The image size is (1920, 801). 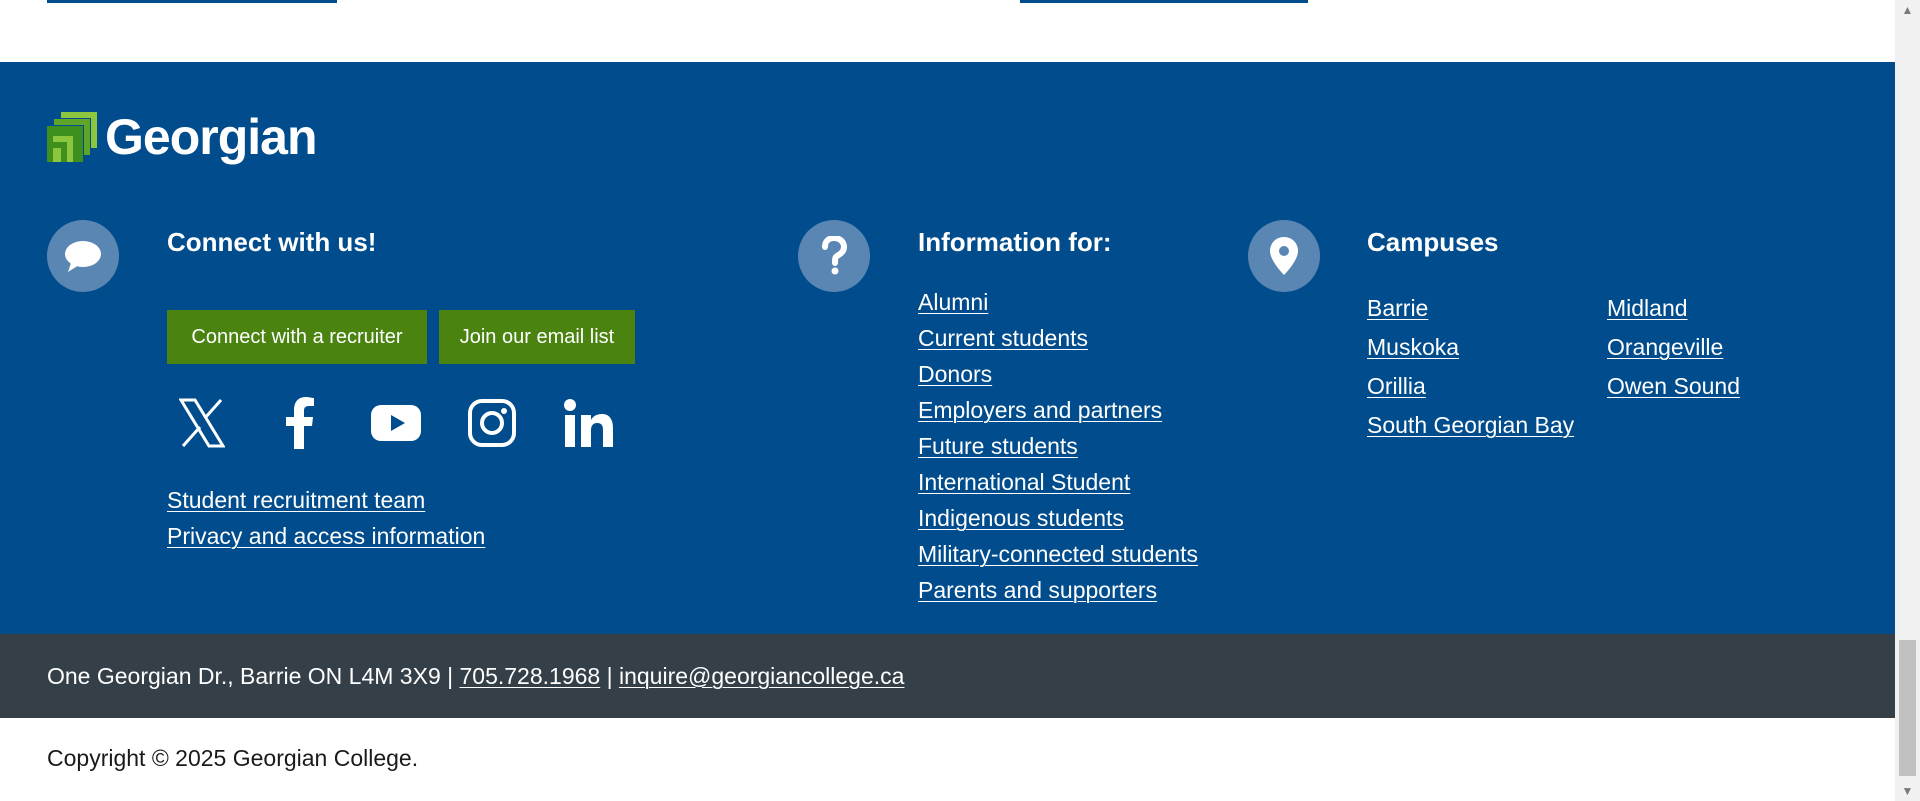 What do you see at coordinates (955, 374) in the screenshot?
I see `donors-link: Donors` at bounding box center [955, 374].